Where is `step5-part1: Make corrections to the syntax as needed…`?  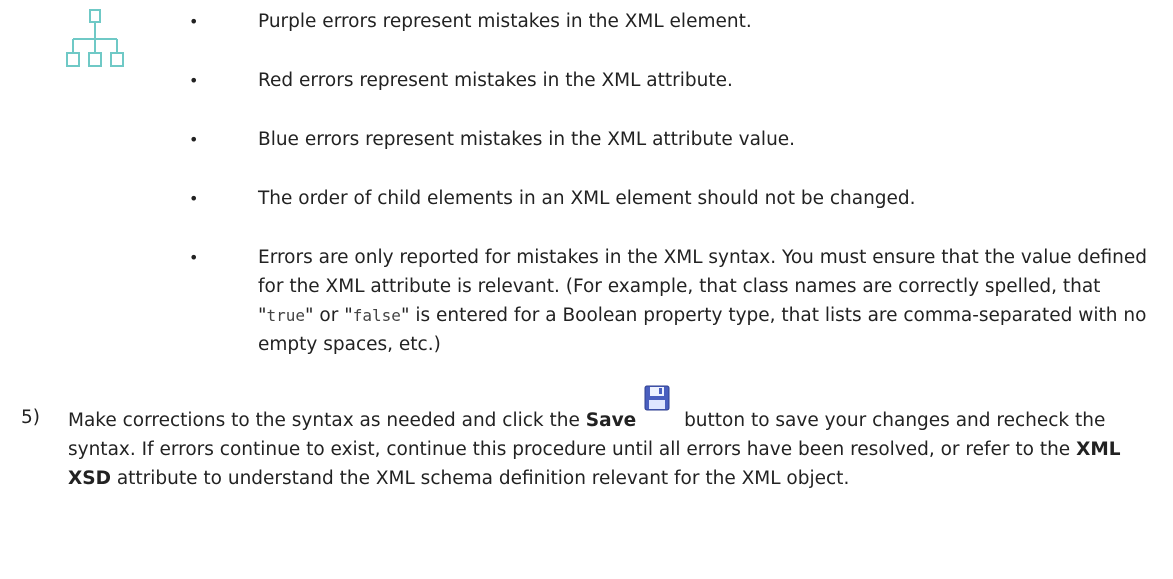
step5-part1: Make corrections to the syntax as needed… is located at coordinates (327, 420).